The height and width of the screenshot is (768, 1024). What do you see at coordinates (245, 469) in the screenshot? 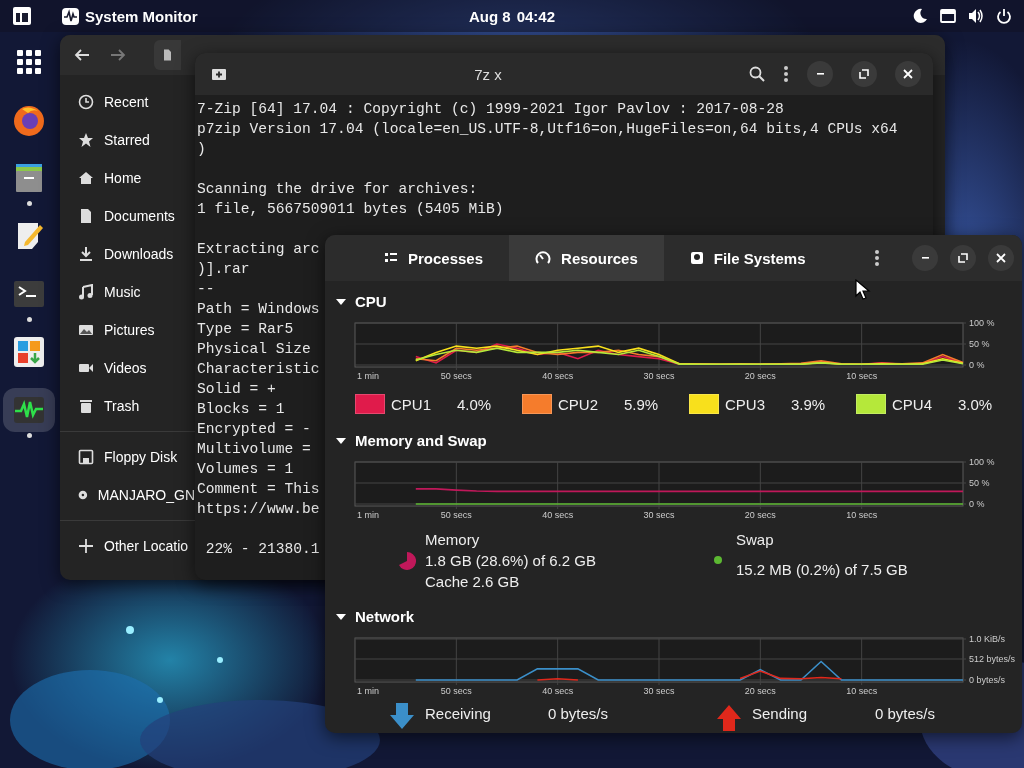
I see `terminal-line: Volumes = 1` at bounding box center [245, 469].